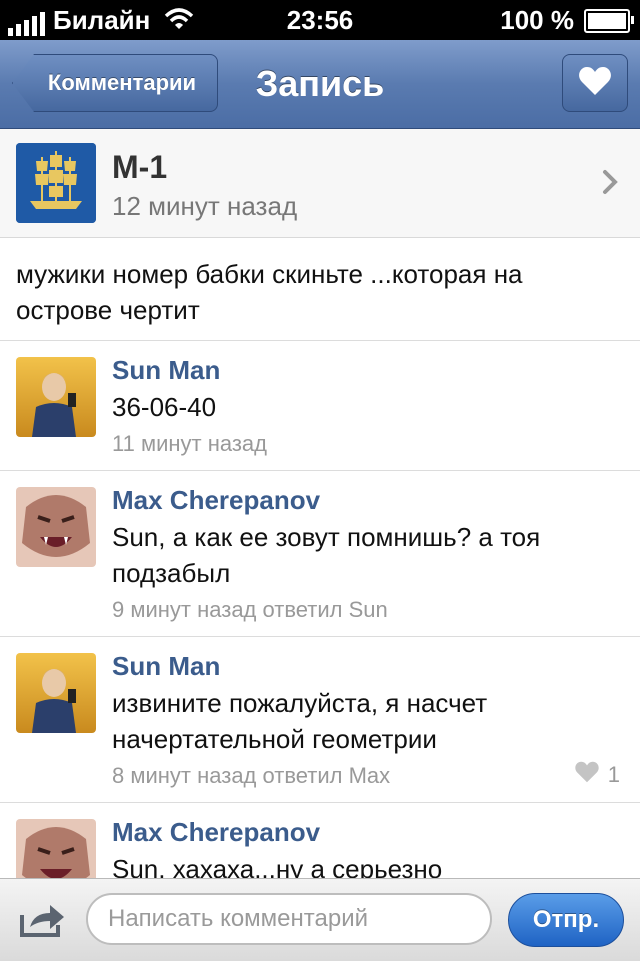  What do you see at coordinates (613, 774) in the screenshot?
I see `like-count: 1` at bounding box center [613, 774].